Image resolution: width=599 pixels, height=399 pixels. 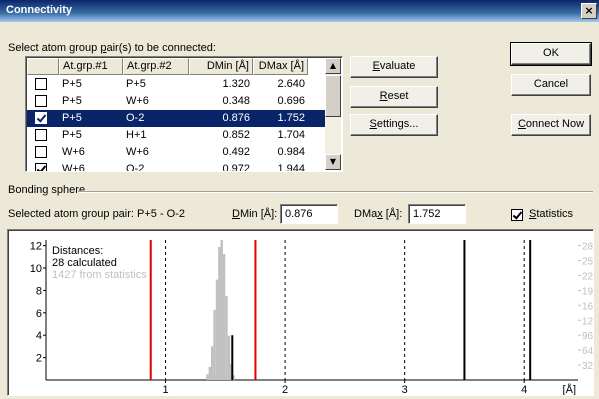 I want to click on list-row: P+5 H+1 0.852 1.704, so click(x=176, y=135).